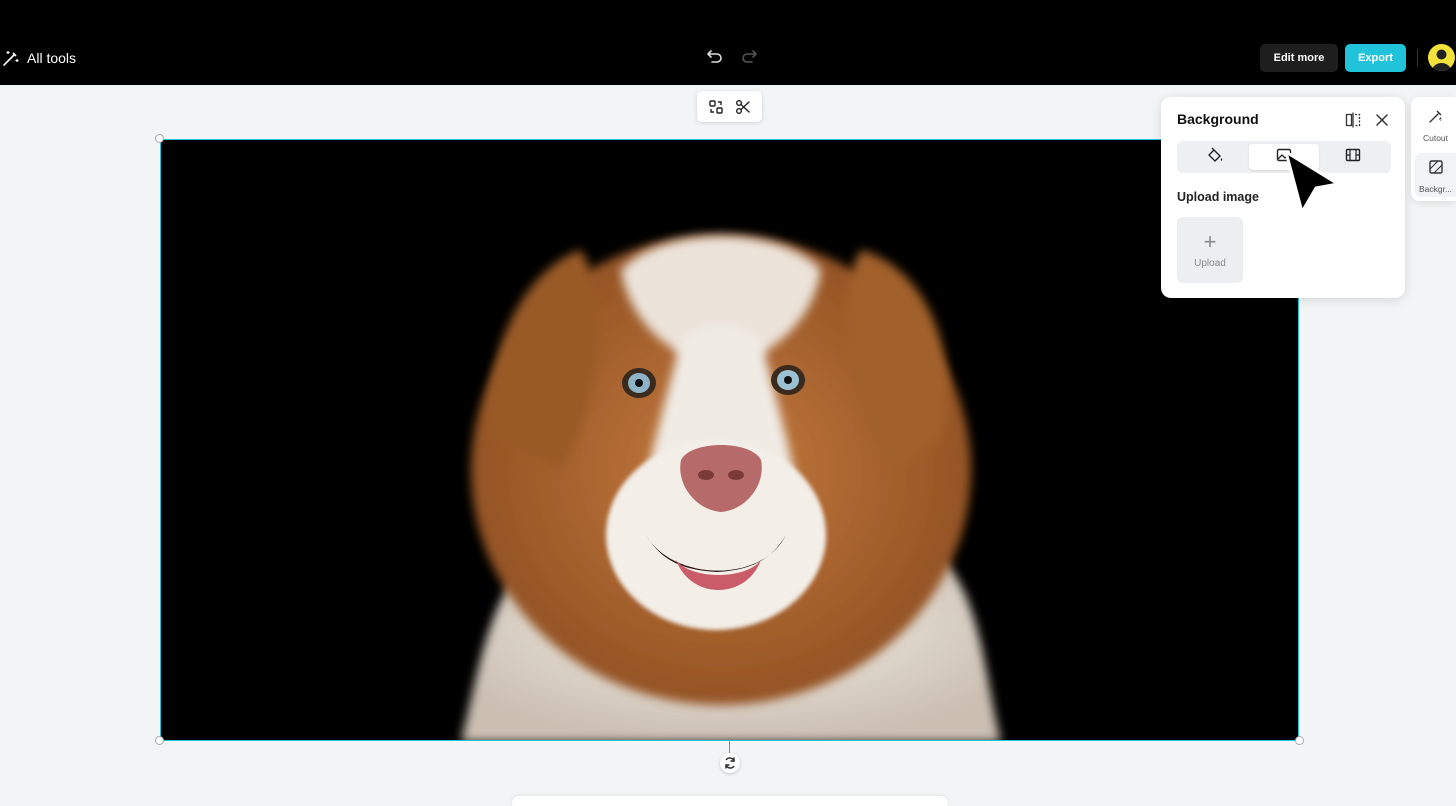  What do you see at coordinates (729, 747) in the screenshot?
I see `rotate-stem` at bounding box center [729, 747].